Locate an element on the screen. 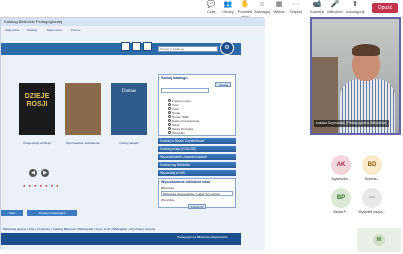  catalog-search-input is located at coordinates (185, 90).